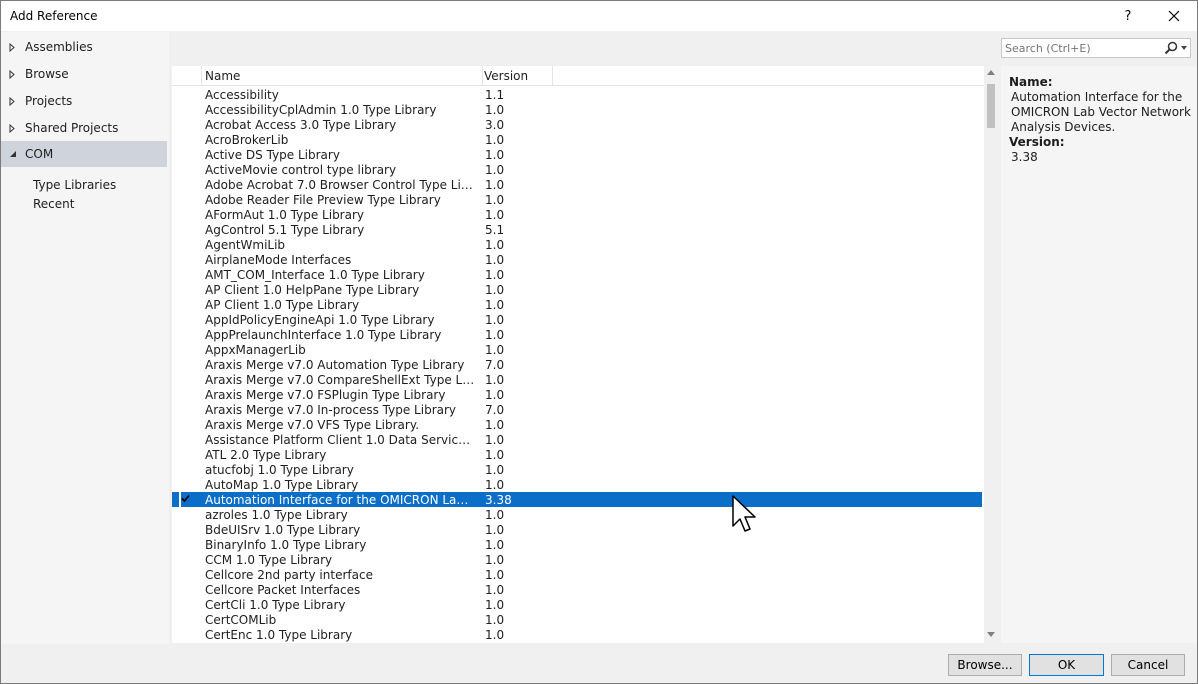 This screenshot has width=1198, height=684. What do you see at coordinates (1080, 48) in the screenshot?
I see `search-input` at bounding box center [1080, 48].